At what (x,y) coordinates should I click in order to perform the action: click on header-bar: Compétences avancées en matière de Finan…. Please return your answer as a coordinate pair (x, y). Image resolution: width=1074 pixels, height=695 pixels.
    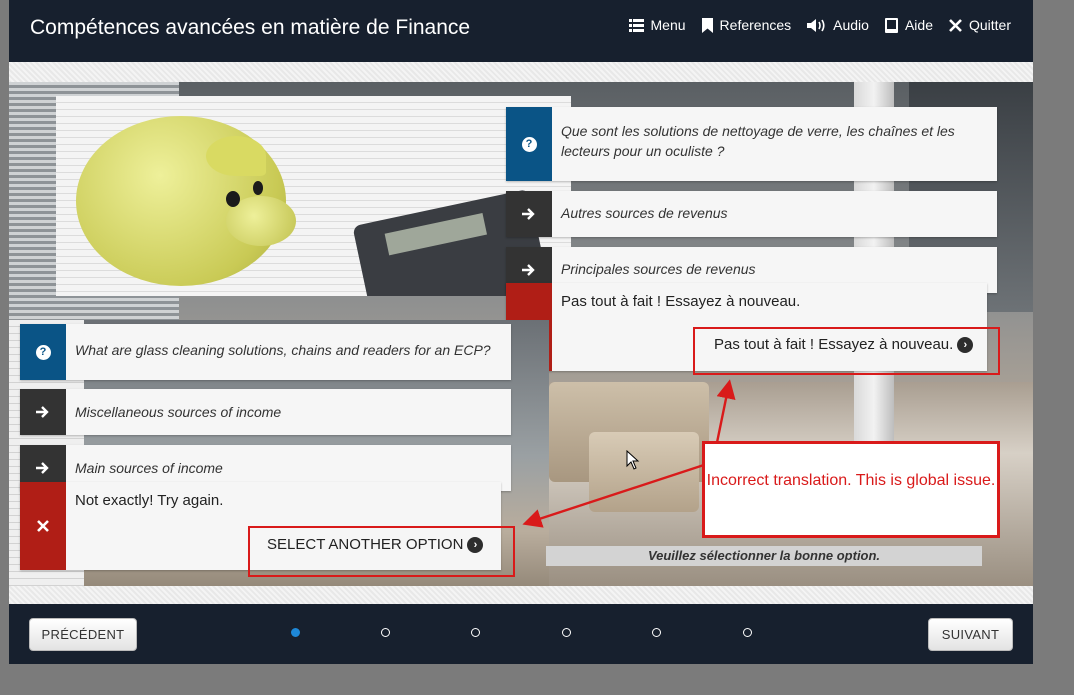
    Looking at the image, I should click on (521, 31).